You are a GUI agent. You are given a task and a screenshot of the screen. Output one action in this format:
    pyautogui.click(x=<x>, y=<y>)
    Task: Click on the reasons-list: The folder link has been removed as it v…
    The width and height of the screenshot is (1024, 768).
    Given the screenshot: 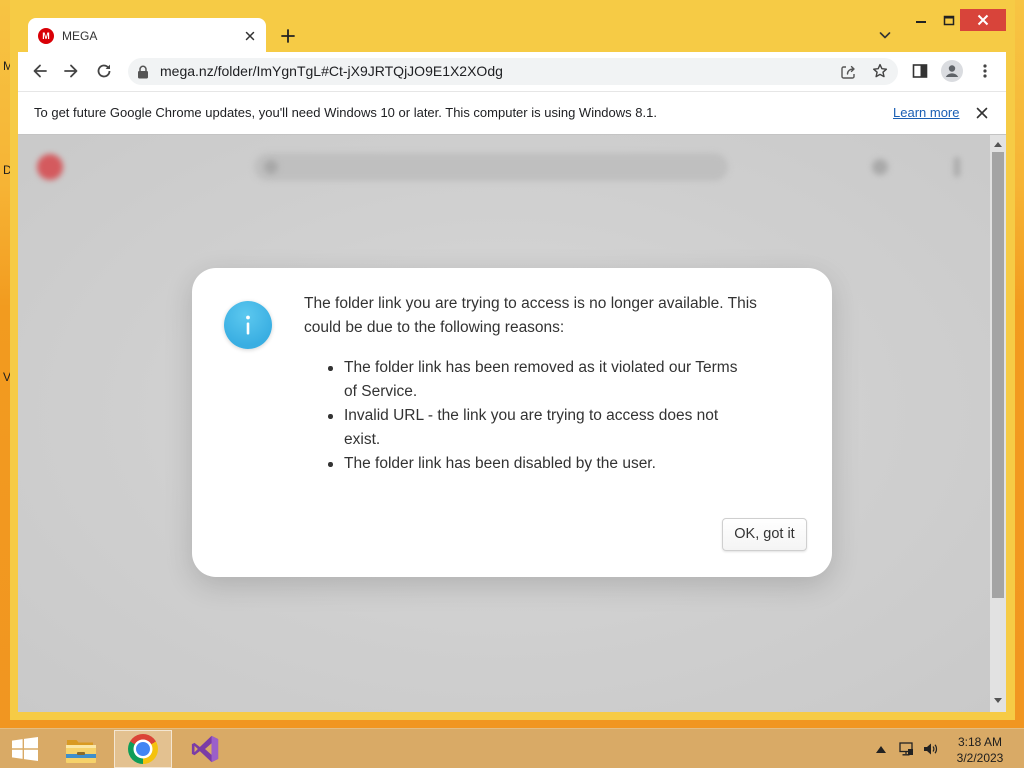 What is the action you would take?
    pyautogui.click(x=537, y=416)
    